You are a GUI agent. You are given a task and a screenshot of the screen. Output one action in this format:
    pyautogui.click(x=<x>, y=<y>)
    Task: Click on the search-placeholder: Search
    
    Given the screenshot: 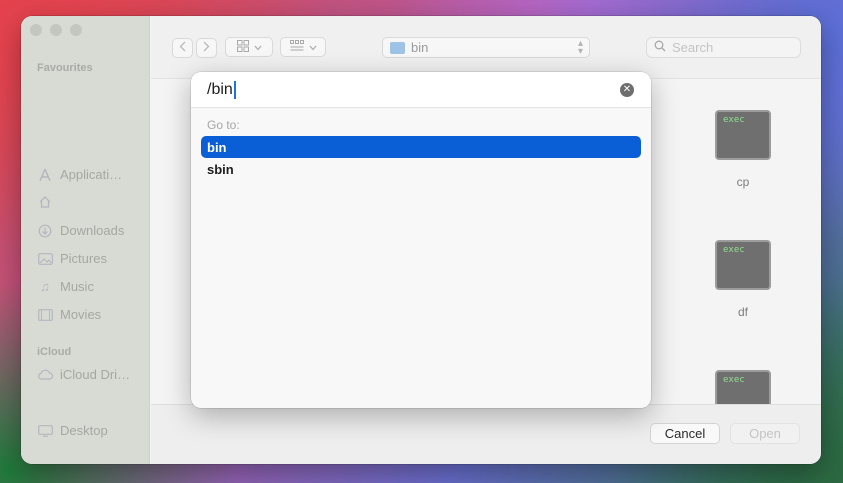 What is the action you would take?
    pyautogui.click(x=693, y=47)
    